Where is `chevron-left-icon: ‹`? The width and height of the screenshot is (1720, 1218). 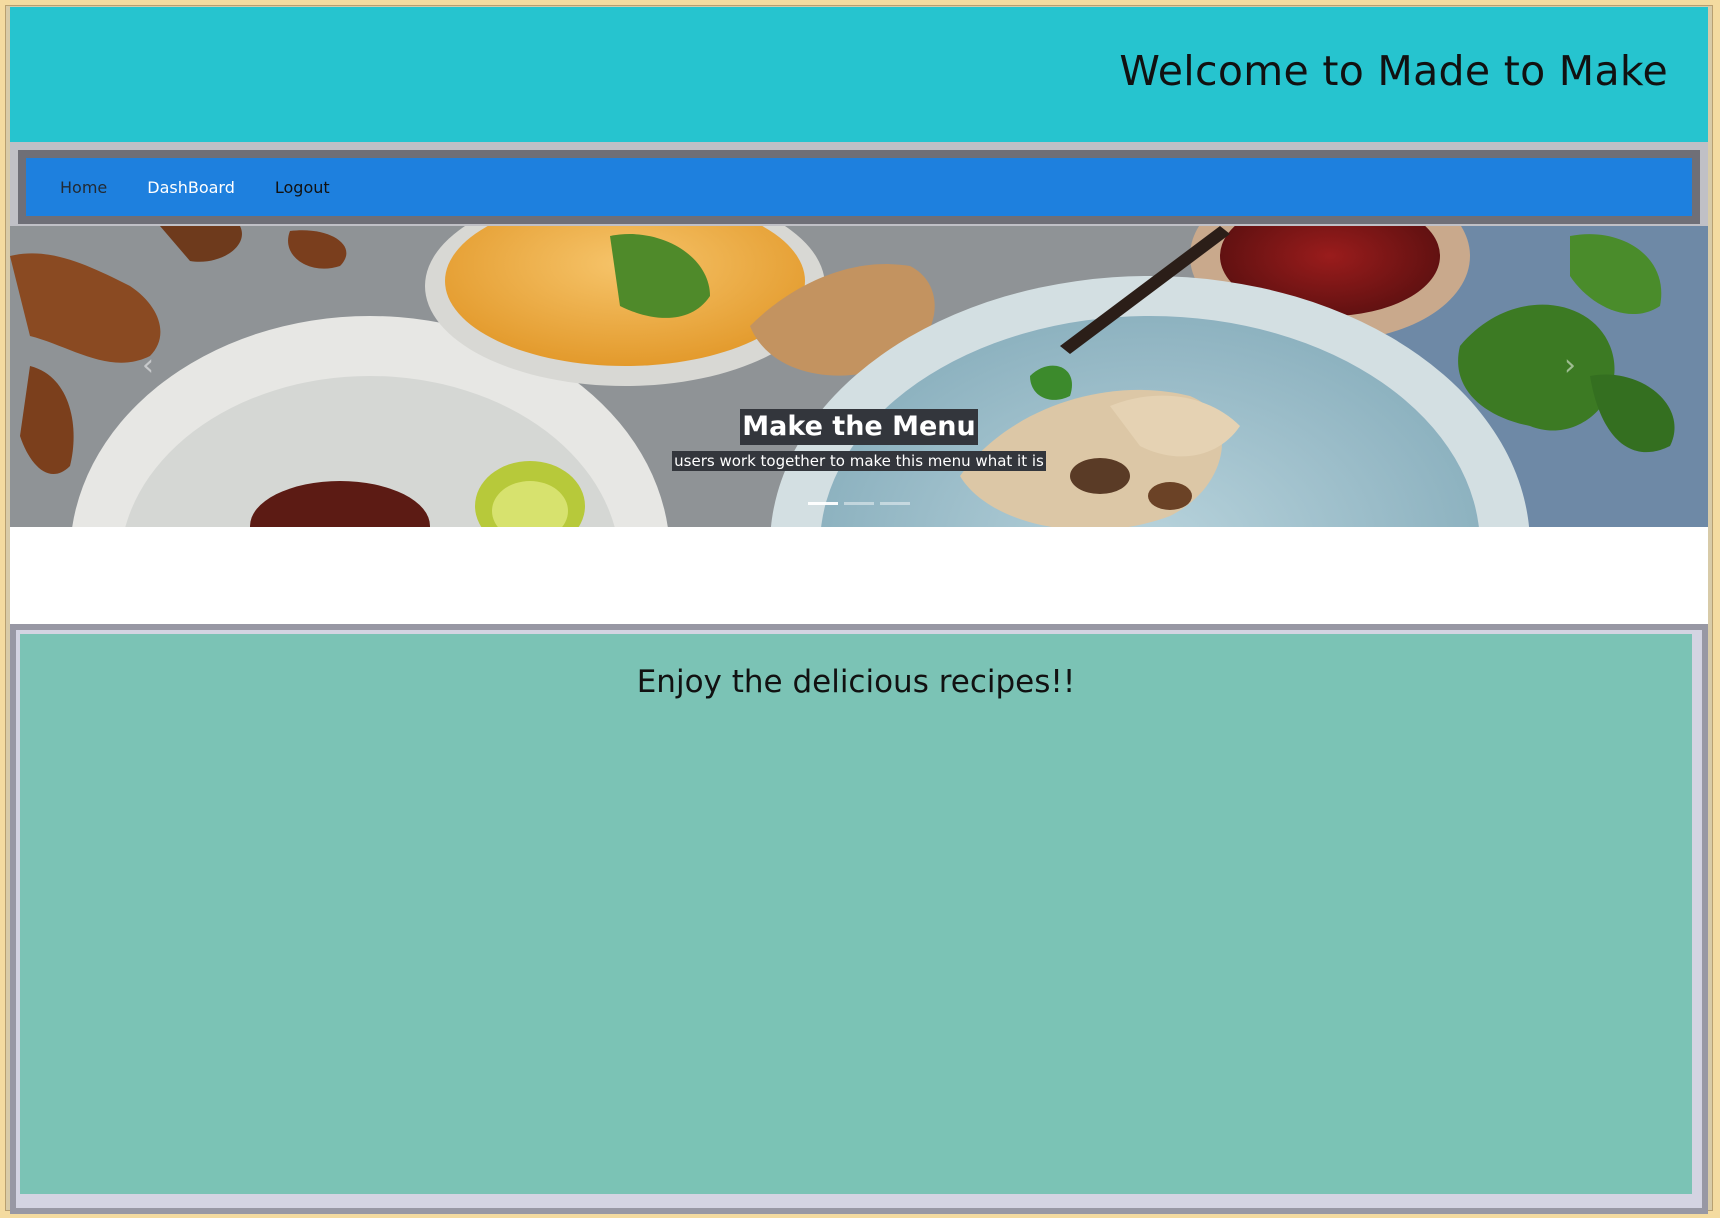
chevron-left-icon: ‹ is located at coordinates (148, 365).